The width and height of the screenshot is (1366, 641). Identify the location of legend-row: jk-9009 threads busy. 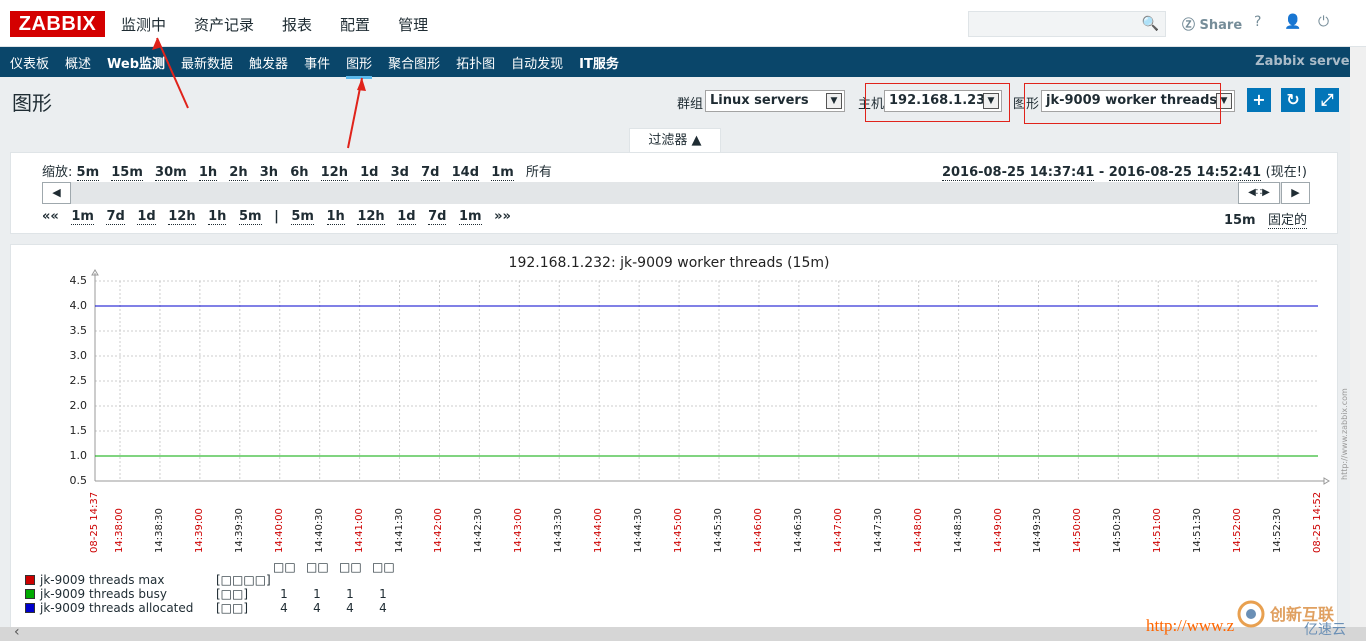
(96, 594).